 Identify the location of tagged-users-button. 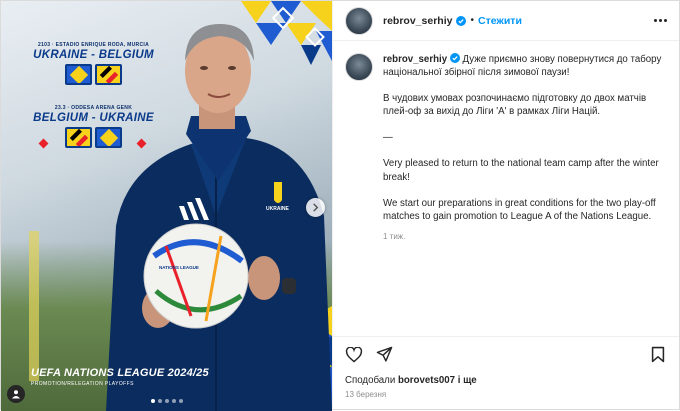
(16, 394).